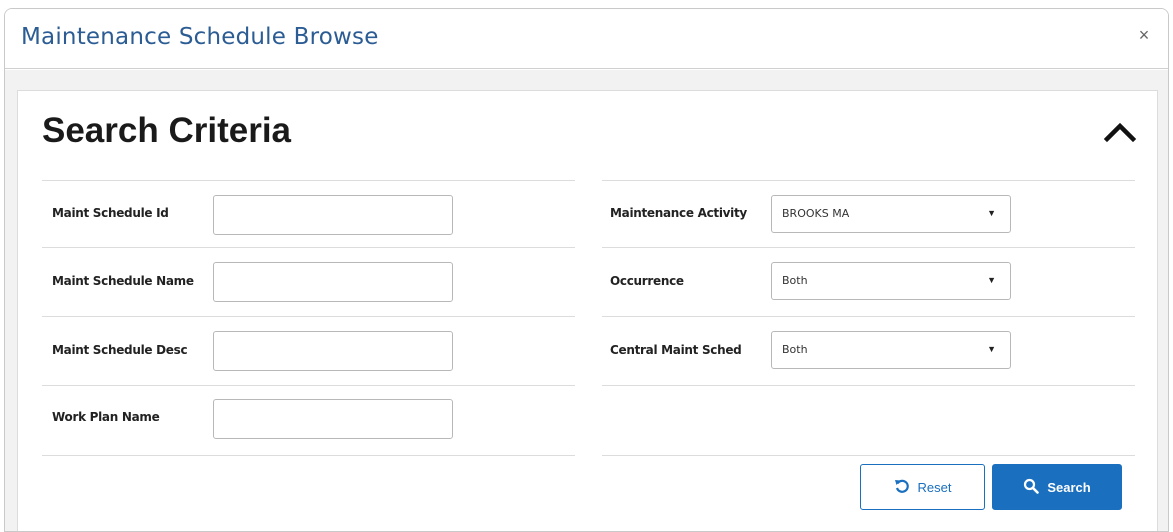 The width and height of the screenshot is (1173, 532). What do you see at coordinates (1031, 487) in the screenshot?
I see `search-icon` at bounding box center [1031, 487].